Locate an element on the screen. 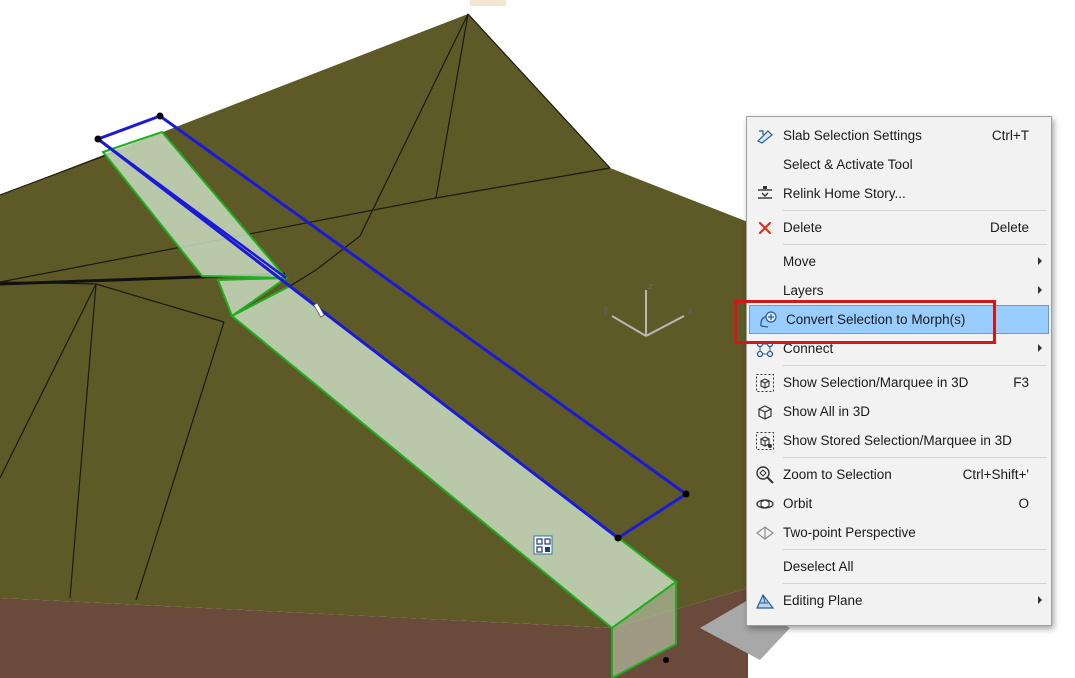 The width and height of the screenshot is (1075, 678). menu-item-layers: Layers is located at coordinates (899, 290).